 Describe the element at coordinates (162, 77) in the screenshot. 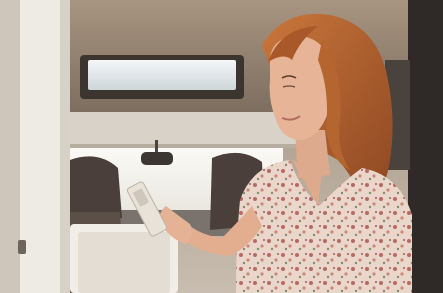

I see `skylight` at that location.